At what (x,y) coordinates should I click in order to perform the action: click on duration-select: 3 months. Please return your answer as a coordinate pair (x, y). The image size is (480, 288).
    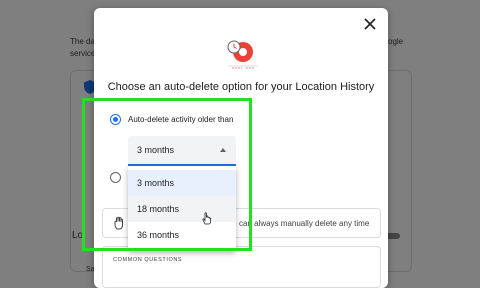
    Looking at the image, I should click on (182, 151).